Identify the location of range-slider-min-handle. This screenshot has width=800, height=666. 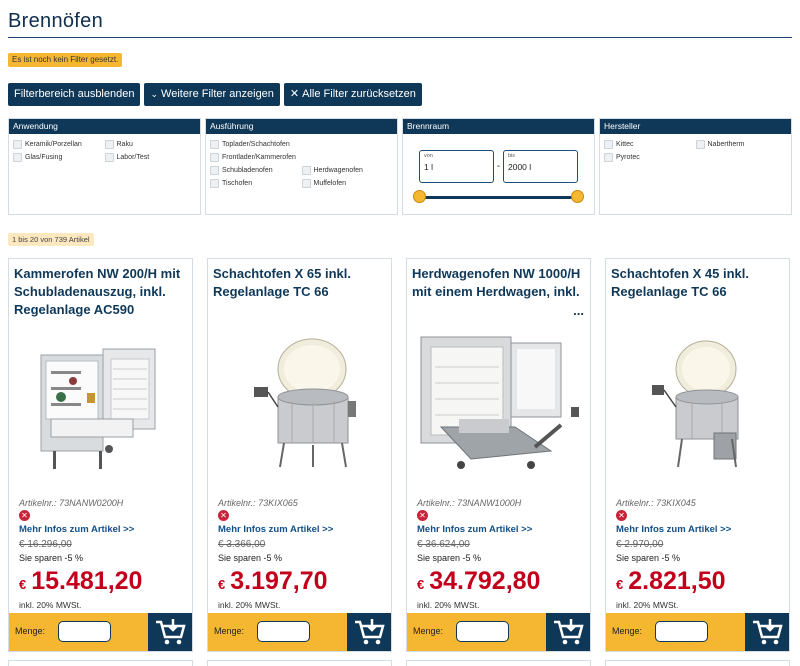
(419, 196).